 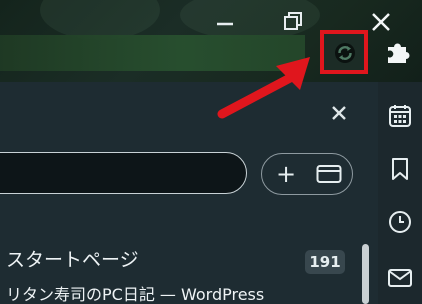 I want to click on address-bar-strip, so click(x=152, y=53).